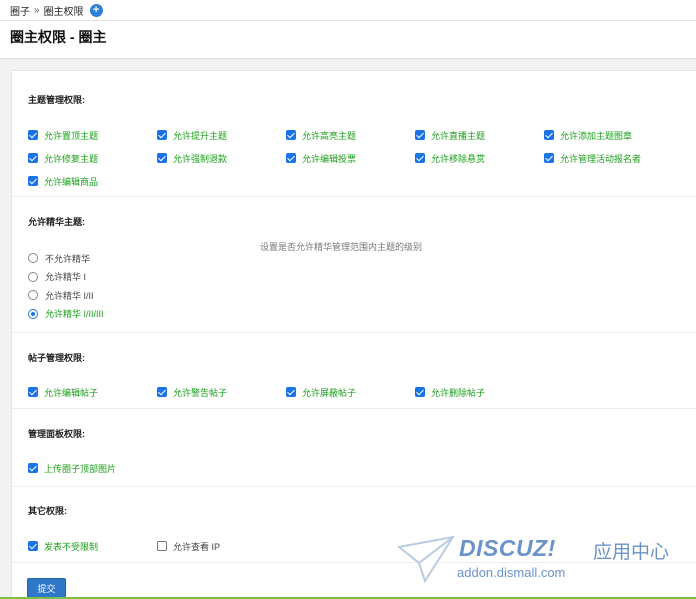 The image size is (696, 599). I want to click on checkbox-other-0: 发表不受限制, so click(92, 546).